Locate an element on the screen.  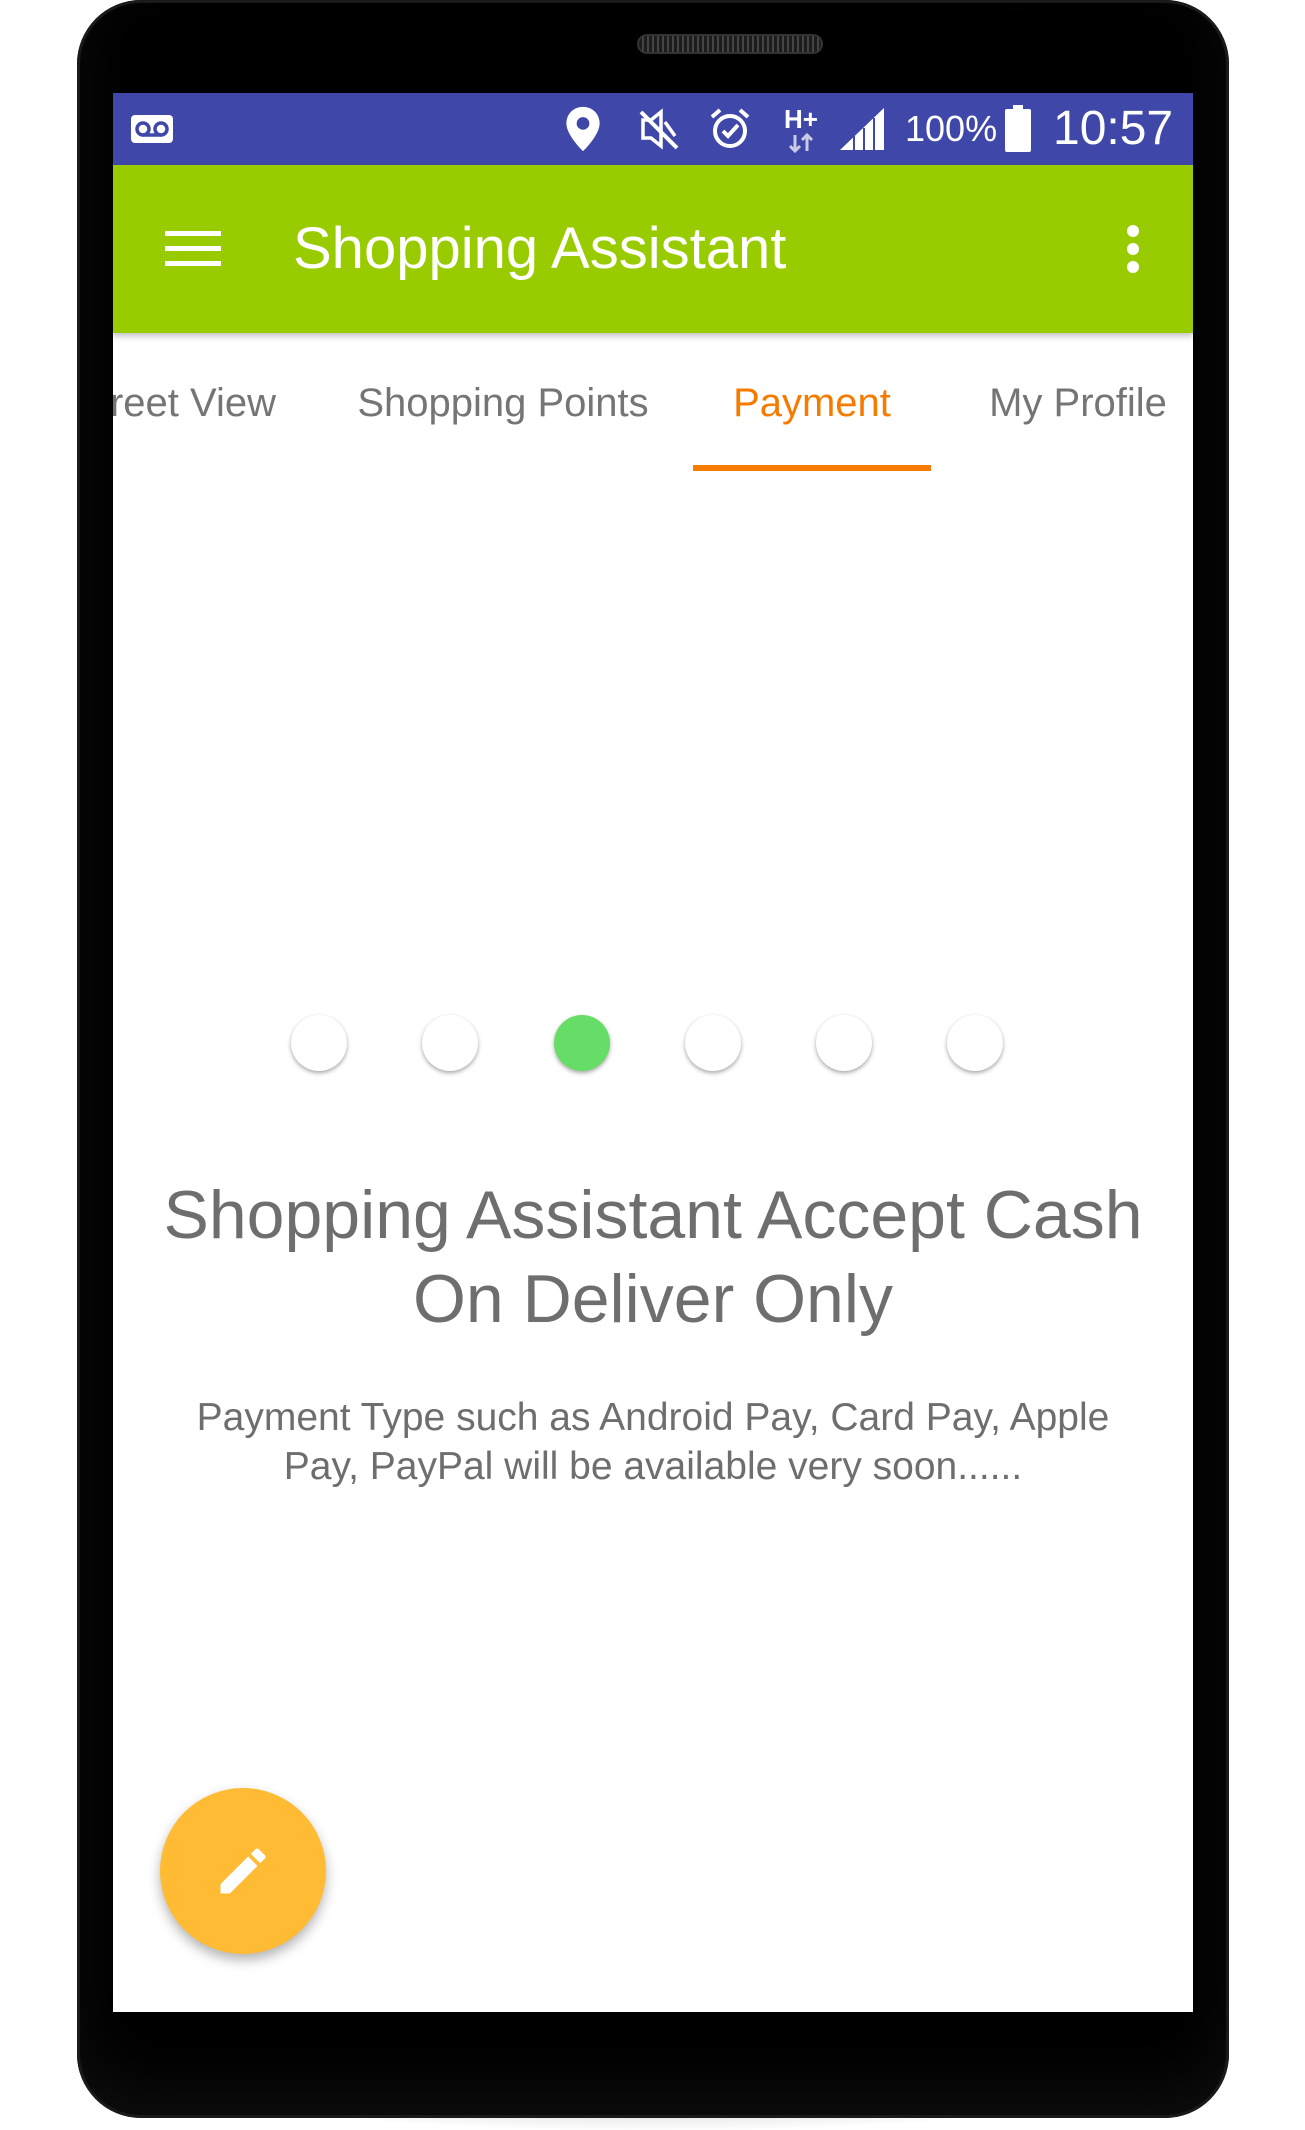
tab-shopping-points: Shopping Points is located at coordinates (503, 403).